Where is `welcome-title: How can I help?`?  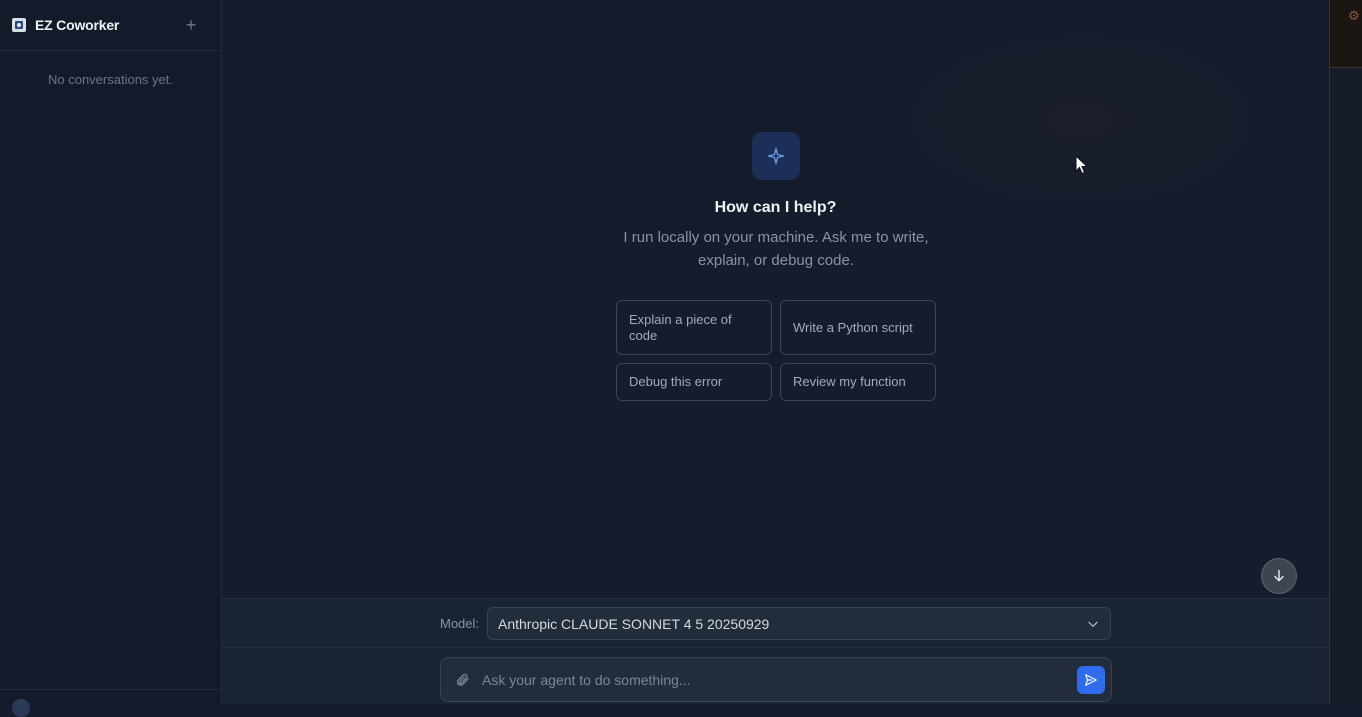 welcome-title: How can I help? is located at coordinates (775, 207).